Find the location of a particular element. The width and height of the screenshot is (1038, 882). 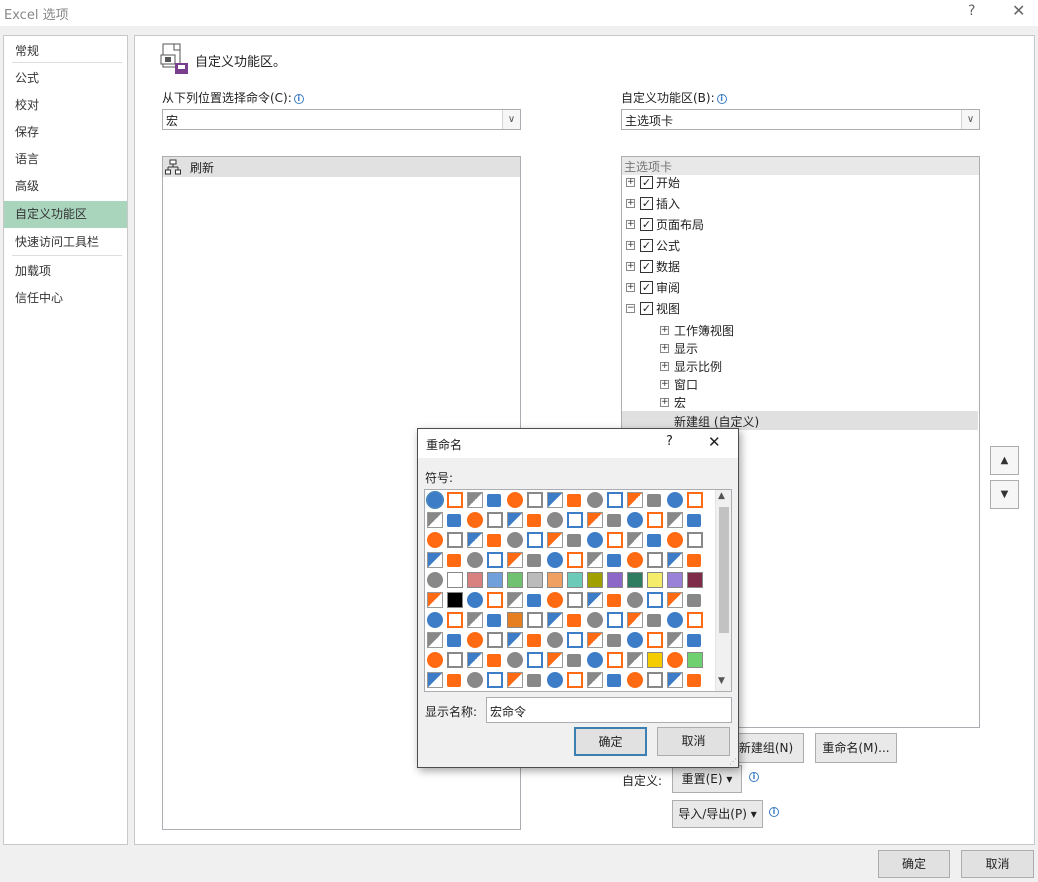

circle-icon is located at coordinates (635, 600).